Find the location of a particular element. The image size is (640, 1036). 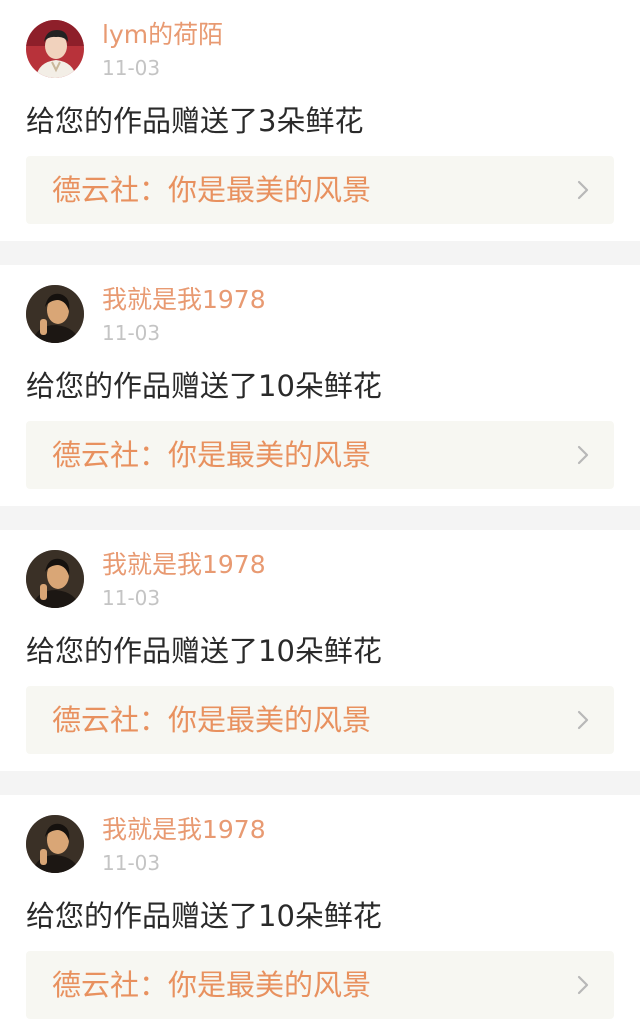

gift-message: 给您的作品赠送了3朵鲜花 is located at coordinates (195, 121).